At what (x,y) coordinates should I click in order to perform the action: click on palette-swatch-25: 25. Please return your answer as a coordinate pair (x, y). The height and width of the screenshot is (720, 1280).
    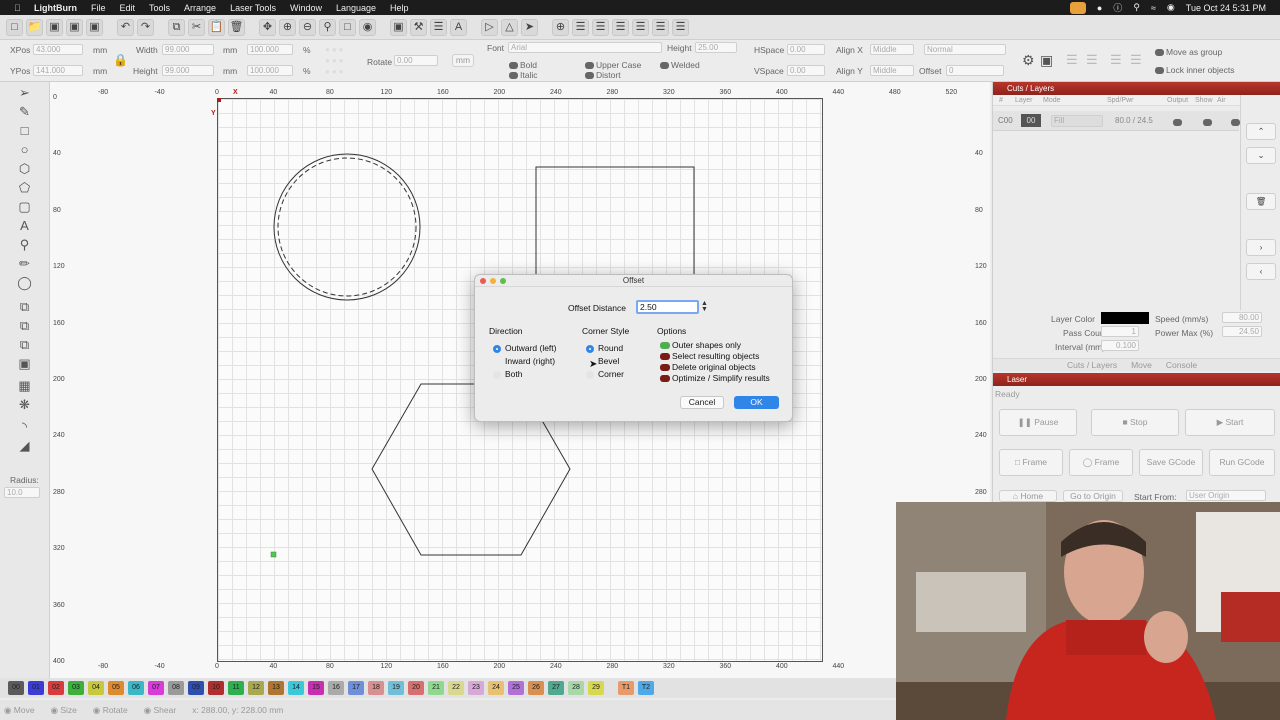
    Looking at the image, I should click on (516, 688).